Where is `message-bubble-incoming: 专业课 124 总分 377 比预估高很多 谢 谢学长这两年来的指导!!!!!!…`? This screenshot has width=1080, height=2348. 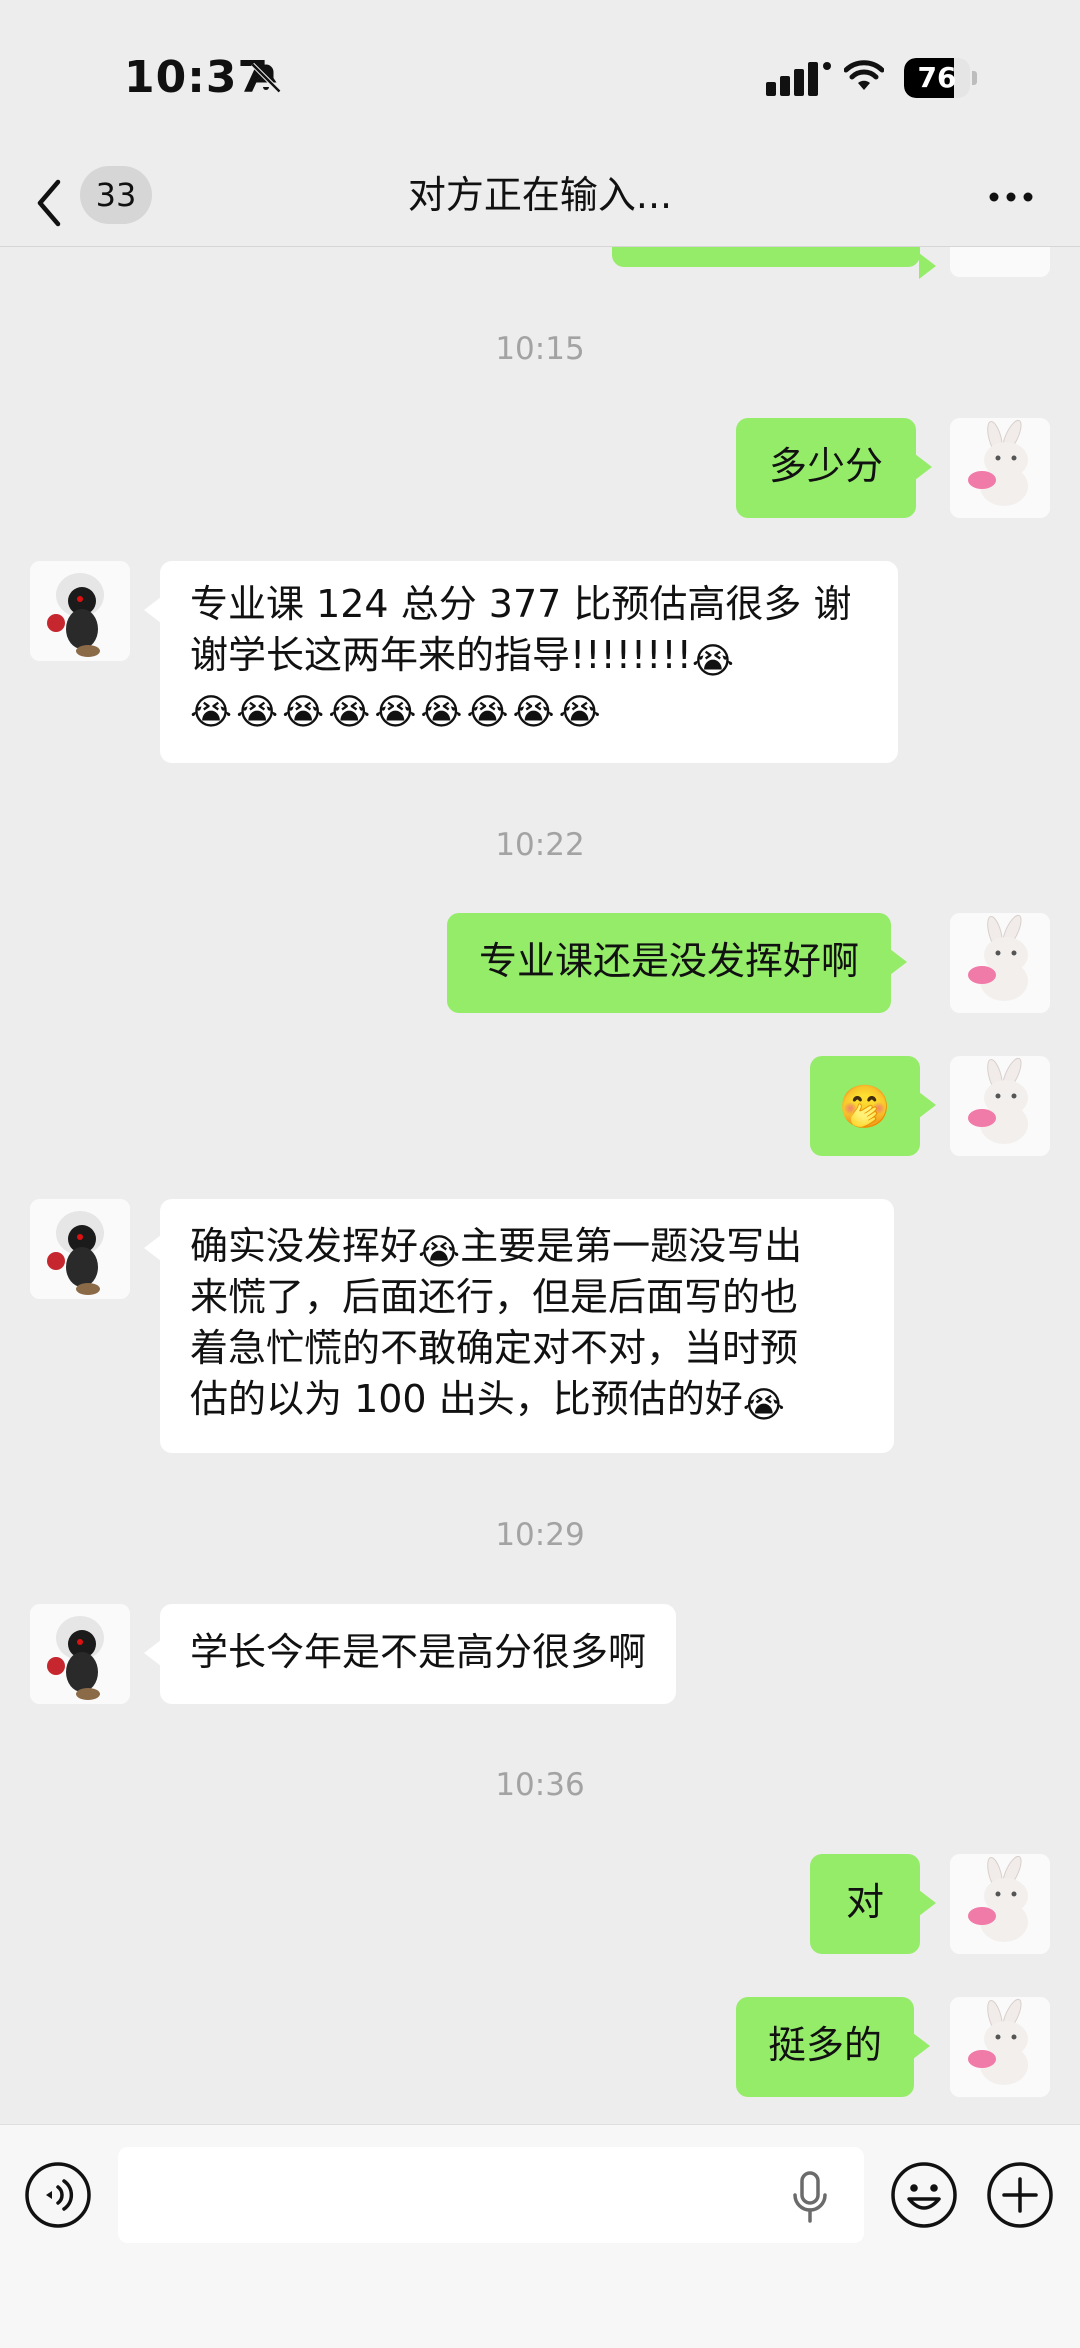 message-bubble-incoming: 专业课 124 总分 377 比预估高很多 谢 谢学长这两年来的指导!!!!!!… is located at coordinates (521, 662).